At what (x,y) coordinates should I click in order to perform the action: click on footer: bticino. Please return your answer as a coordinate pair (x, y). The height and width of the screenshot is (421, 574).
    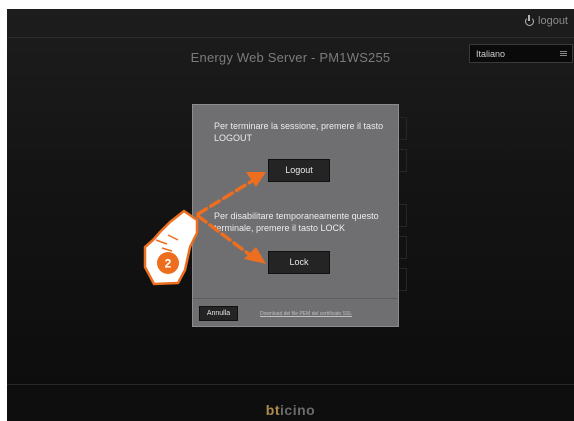
    Looking at the image, I should click on (290, 402).